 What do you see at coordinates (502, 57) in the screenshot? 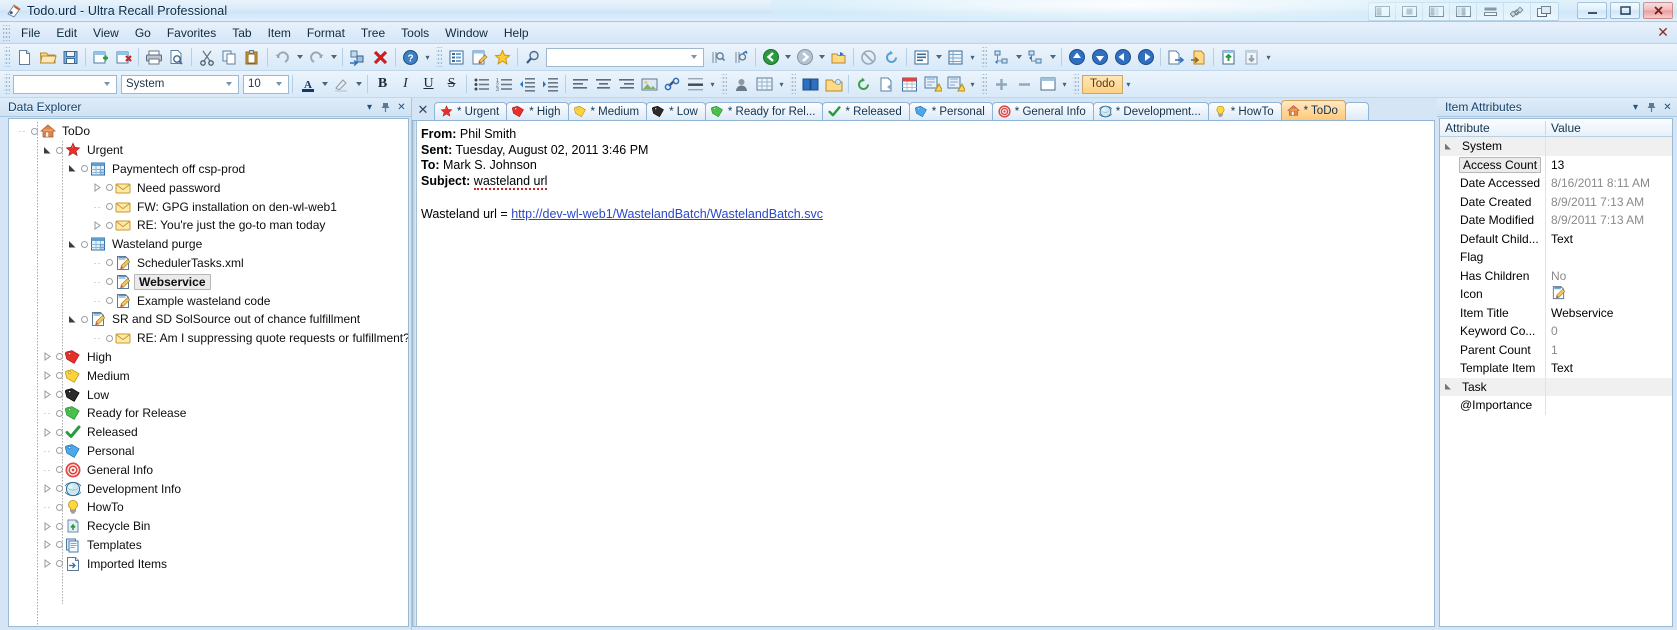
I see `favorite-icon` at bounding box center [502, 57].